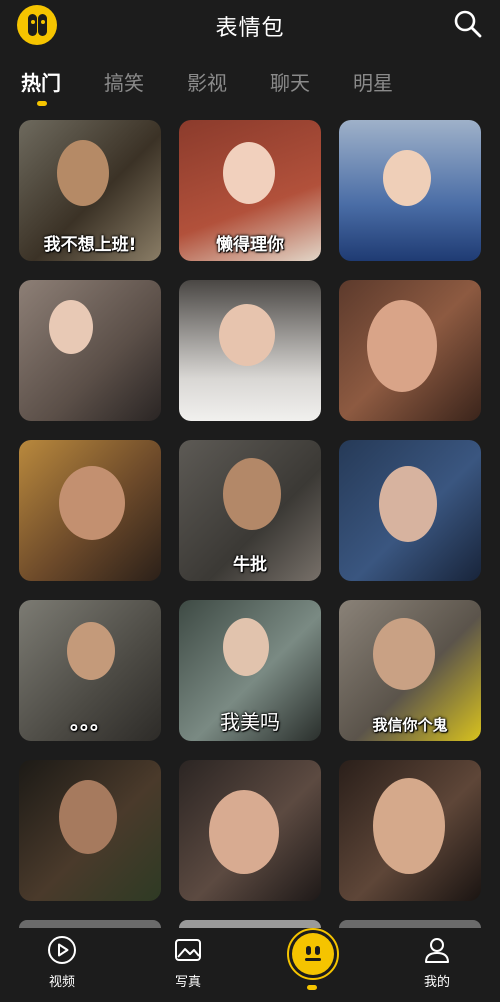 Image resolution: width=500 pixels, height=1002 pixels. What do you see at coordinates (188, 962) in the screenshot?
I see `nav-item-photos: 写真` at bounding box center [188, 962].